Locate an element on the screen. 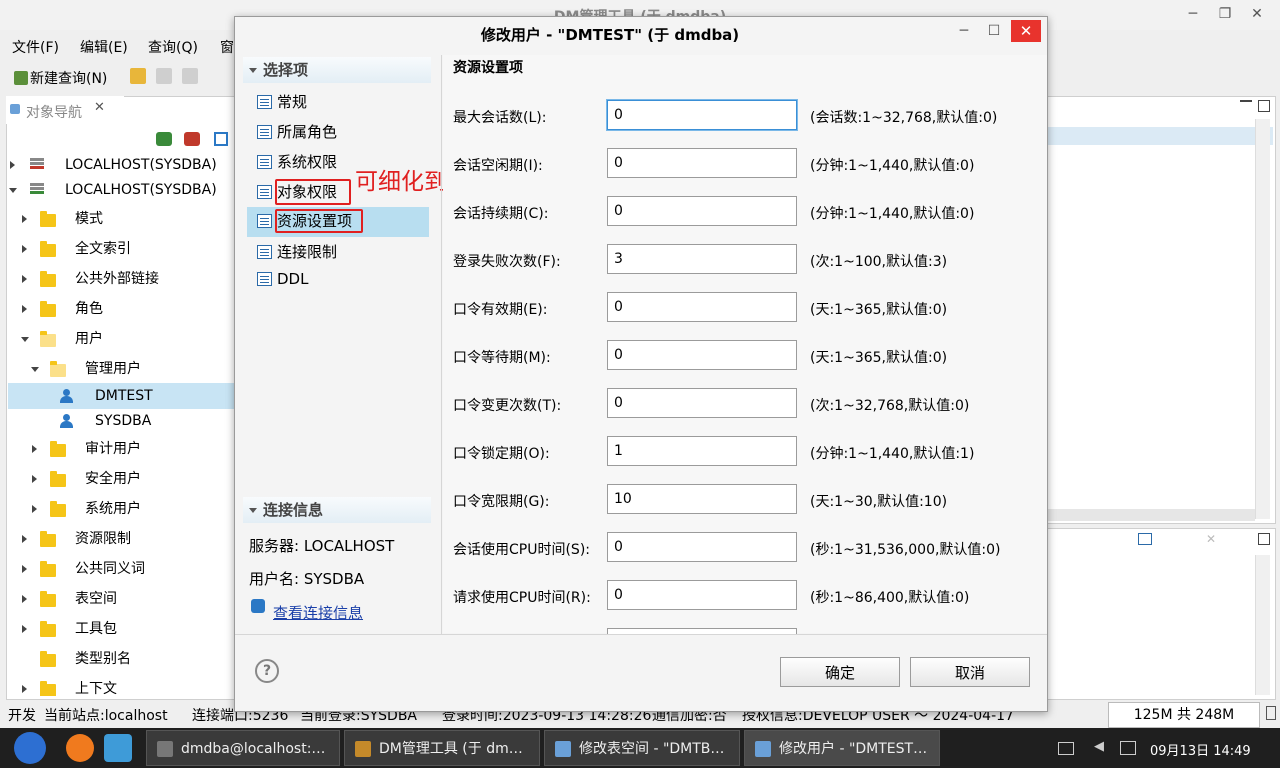 The width and height of the screenshot is (1280, 768). option-ddl: DDL is located at coordinates (338, 279).